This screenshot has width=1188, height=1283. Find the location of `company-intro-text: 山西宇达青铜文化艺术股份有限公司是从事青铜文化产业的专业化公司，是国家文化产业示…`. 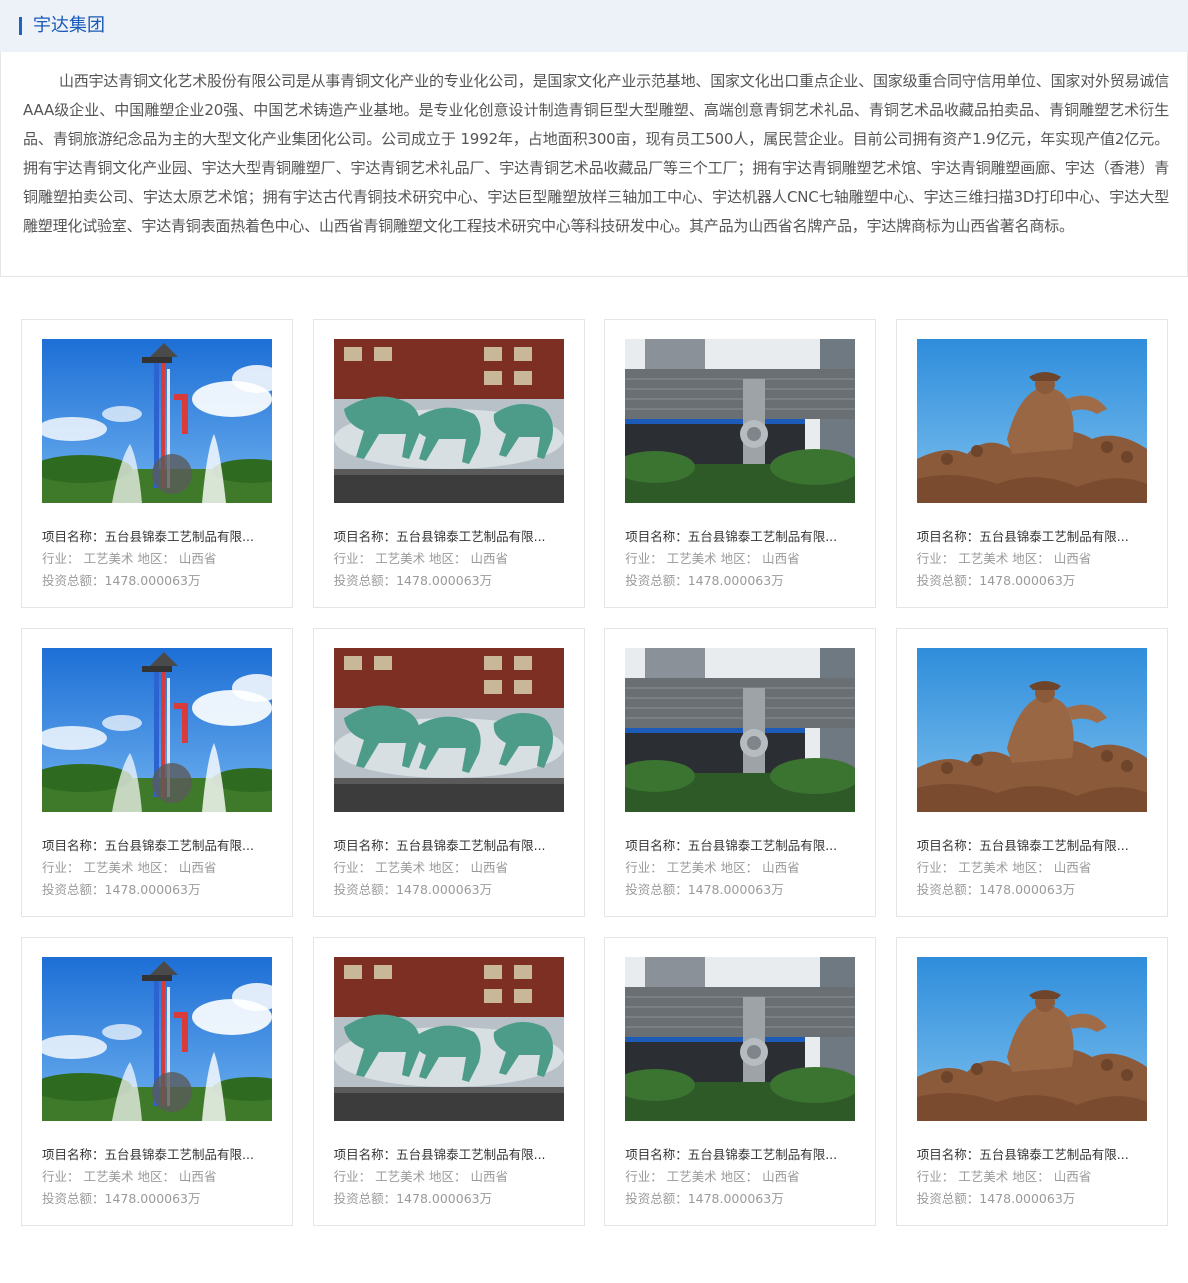

company-intro-text: 山西宇达青铜文化艺术股份有限公司是从事青铜文化产业的专业化公司，是国家文化产业示… is located at coordinates (596, 153).